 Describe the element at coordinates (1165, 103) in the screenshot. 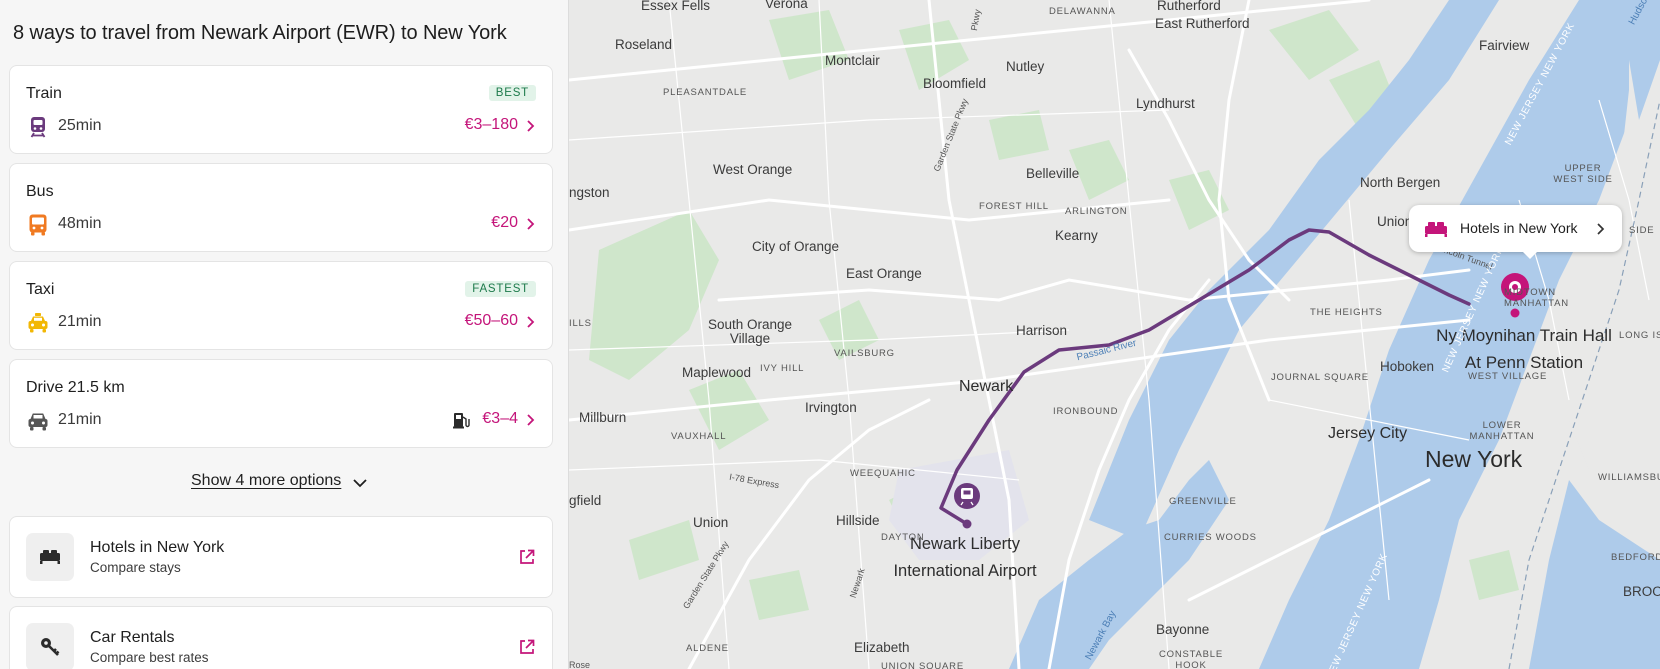

I see `map-label: Lyndhurst` at that location.